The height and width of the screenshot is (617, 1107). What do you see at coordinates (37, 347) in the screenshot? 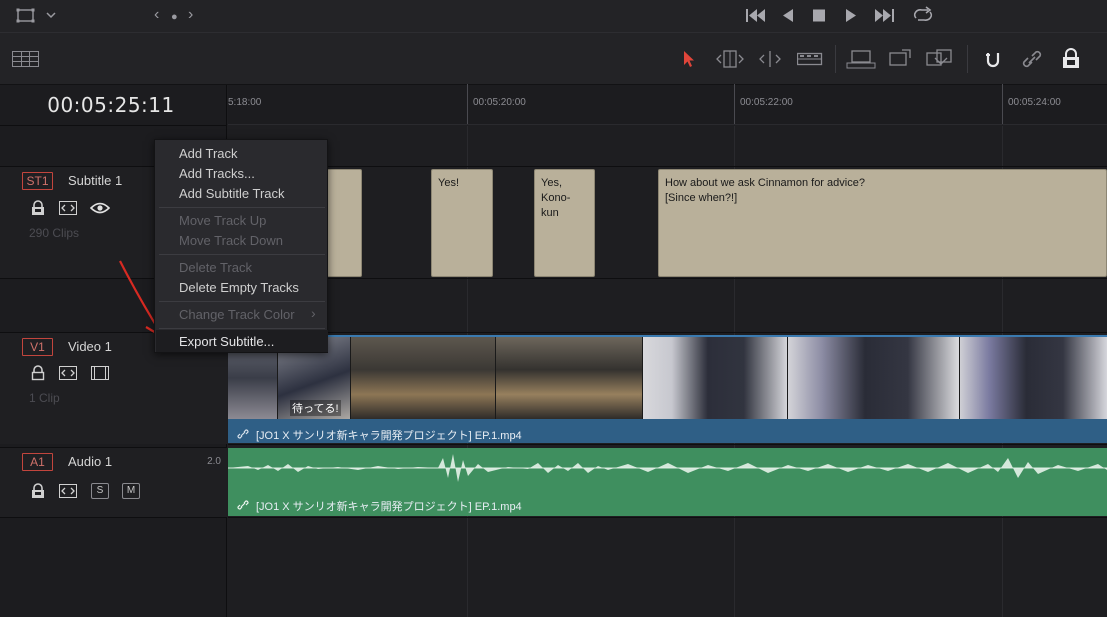
I see `track-id-badge: V1` at bounding box center [37, 347].